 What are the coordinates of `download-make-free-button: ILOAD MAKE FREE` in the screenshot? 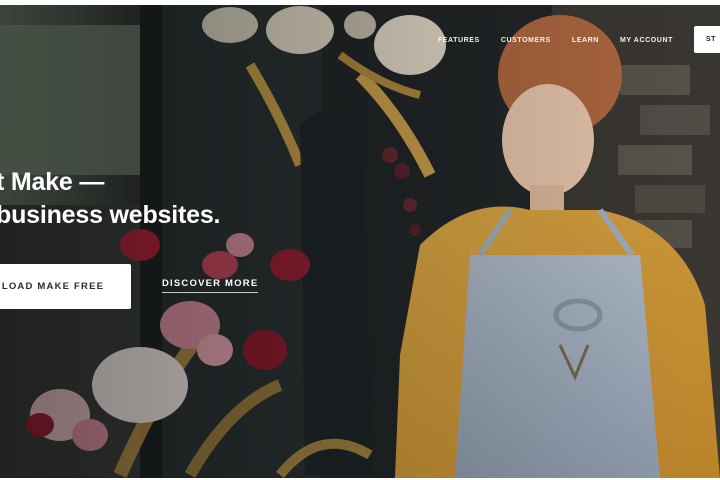 It's located at (65, 286).